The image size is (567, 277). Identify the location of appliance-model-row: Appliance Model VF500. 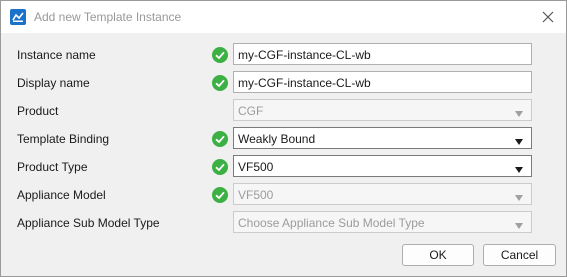
(283, 195).